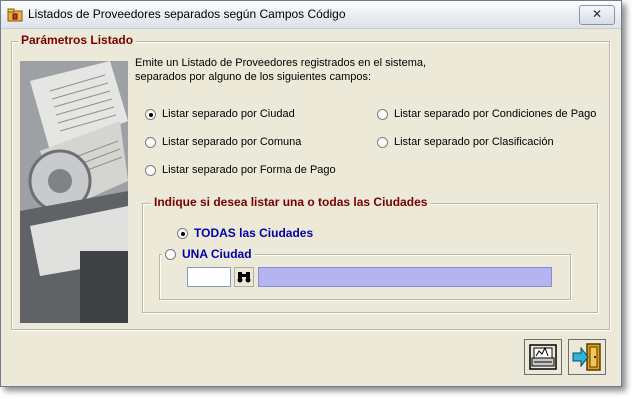 The height and width of the screenshot is (399, 635). I want to click on una-ciudad-group: UNA Ciudad, so click(365, 273).